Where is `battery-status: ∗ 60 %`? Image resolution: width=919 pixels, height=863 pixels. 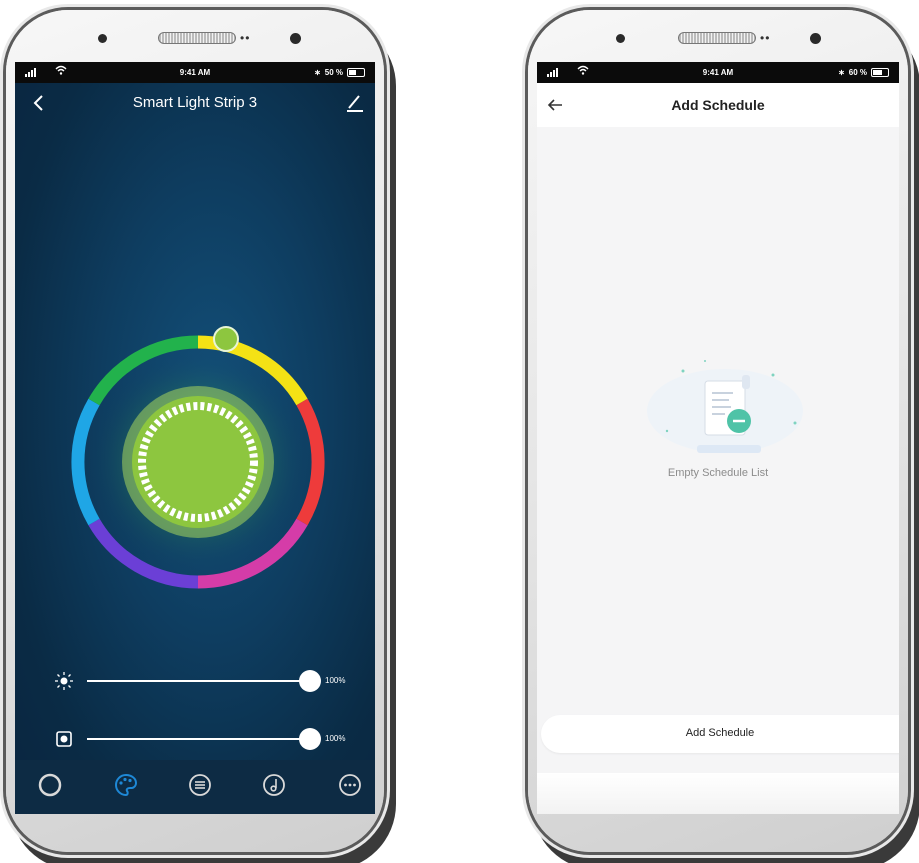
battery-status: ∗ 60 % is located at coordinates (863, 72).